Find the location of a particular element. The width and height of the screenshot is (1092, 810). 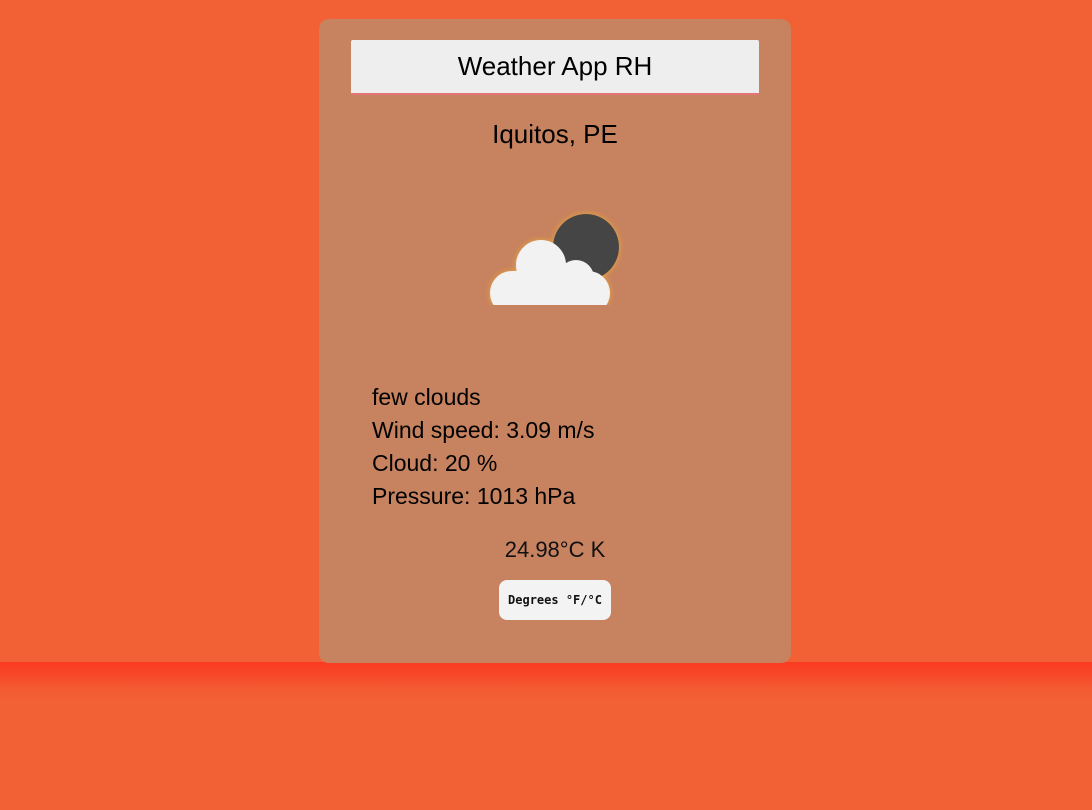

city-name: Iquitos, PE is located at coordinates (555, 134).